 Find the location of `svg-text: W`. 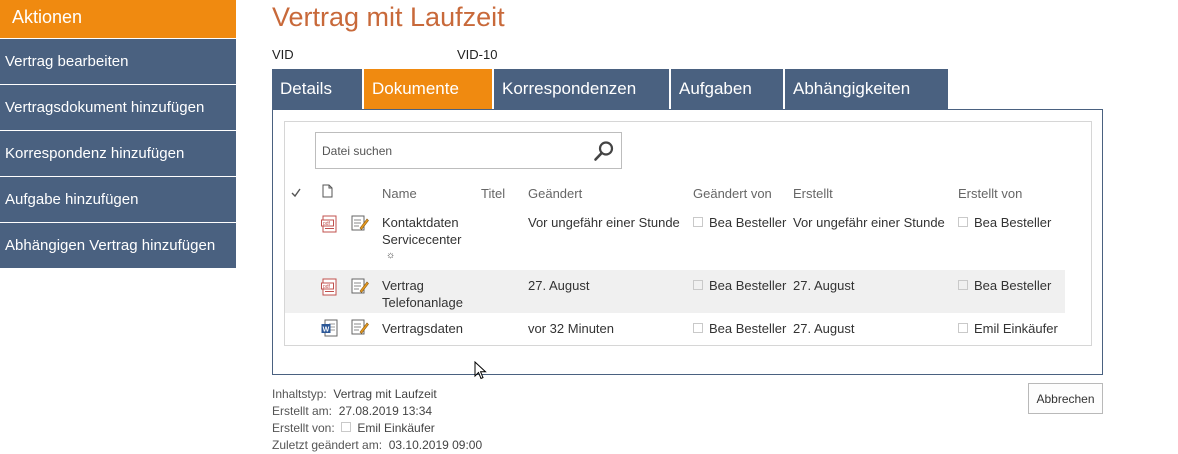

svg-text: W is located at coordinates (326, 330).